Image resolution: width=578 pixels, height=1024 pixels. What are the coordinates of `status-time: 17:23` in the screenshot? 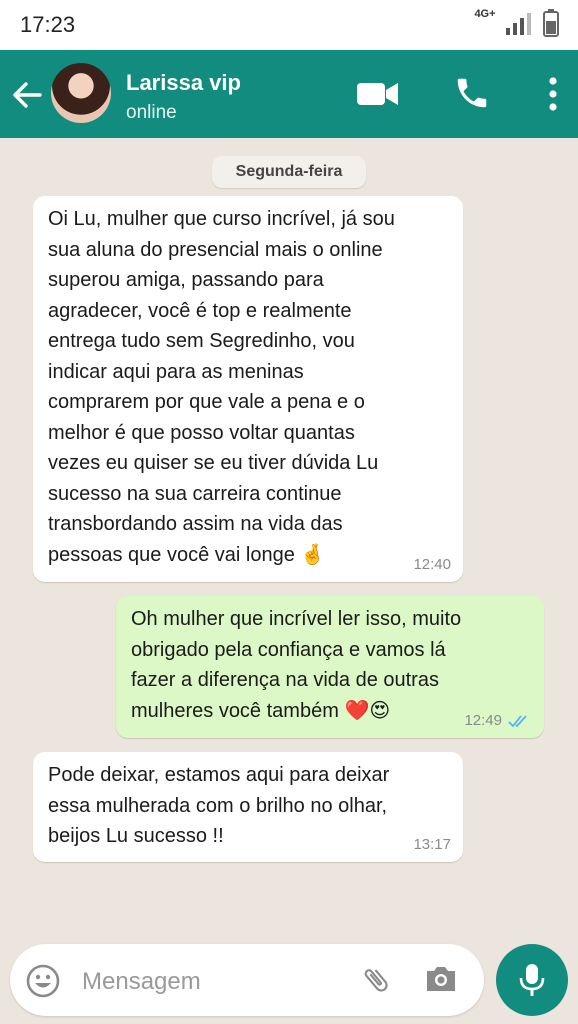 It's located at (48, 24).